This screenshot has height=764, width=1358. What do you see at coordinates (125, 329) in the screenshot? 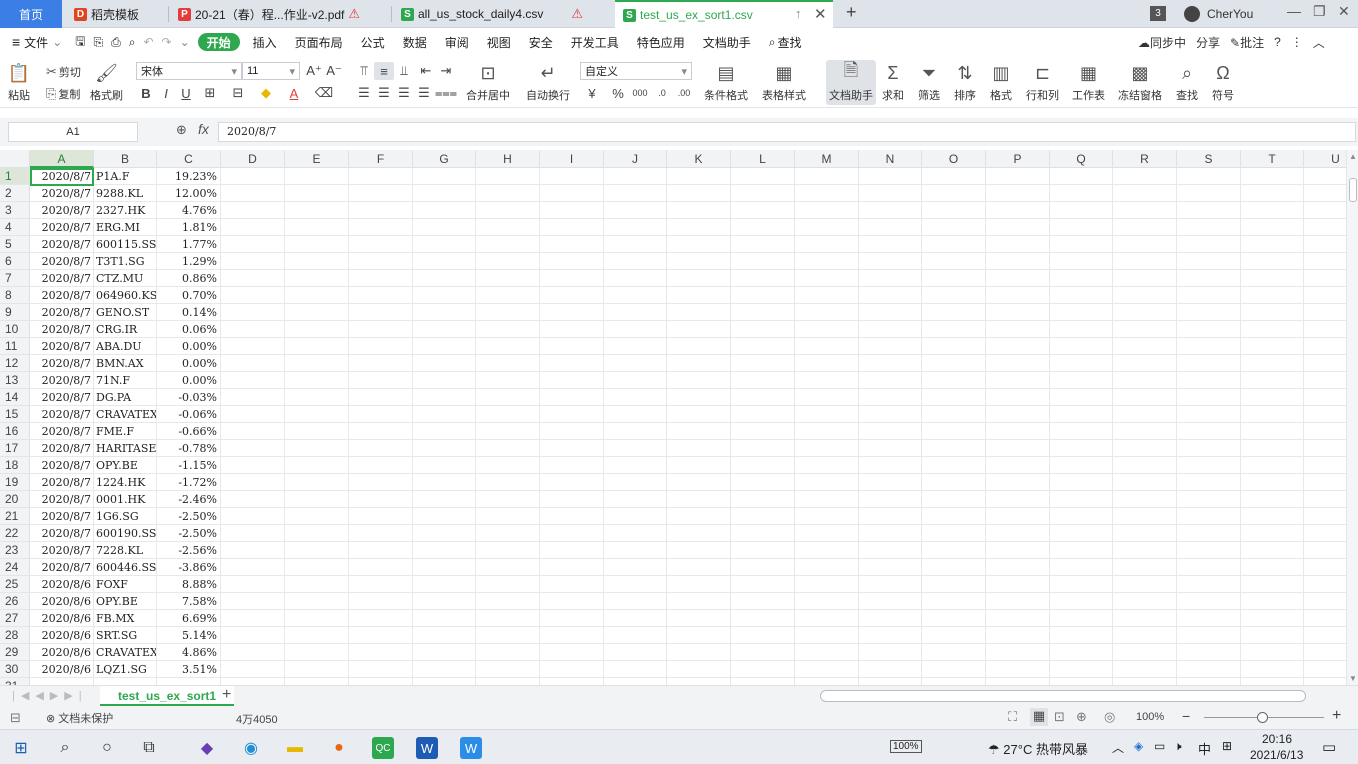
I see `grid-cell: CRG.IR` at bounding box center [125, 329].